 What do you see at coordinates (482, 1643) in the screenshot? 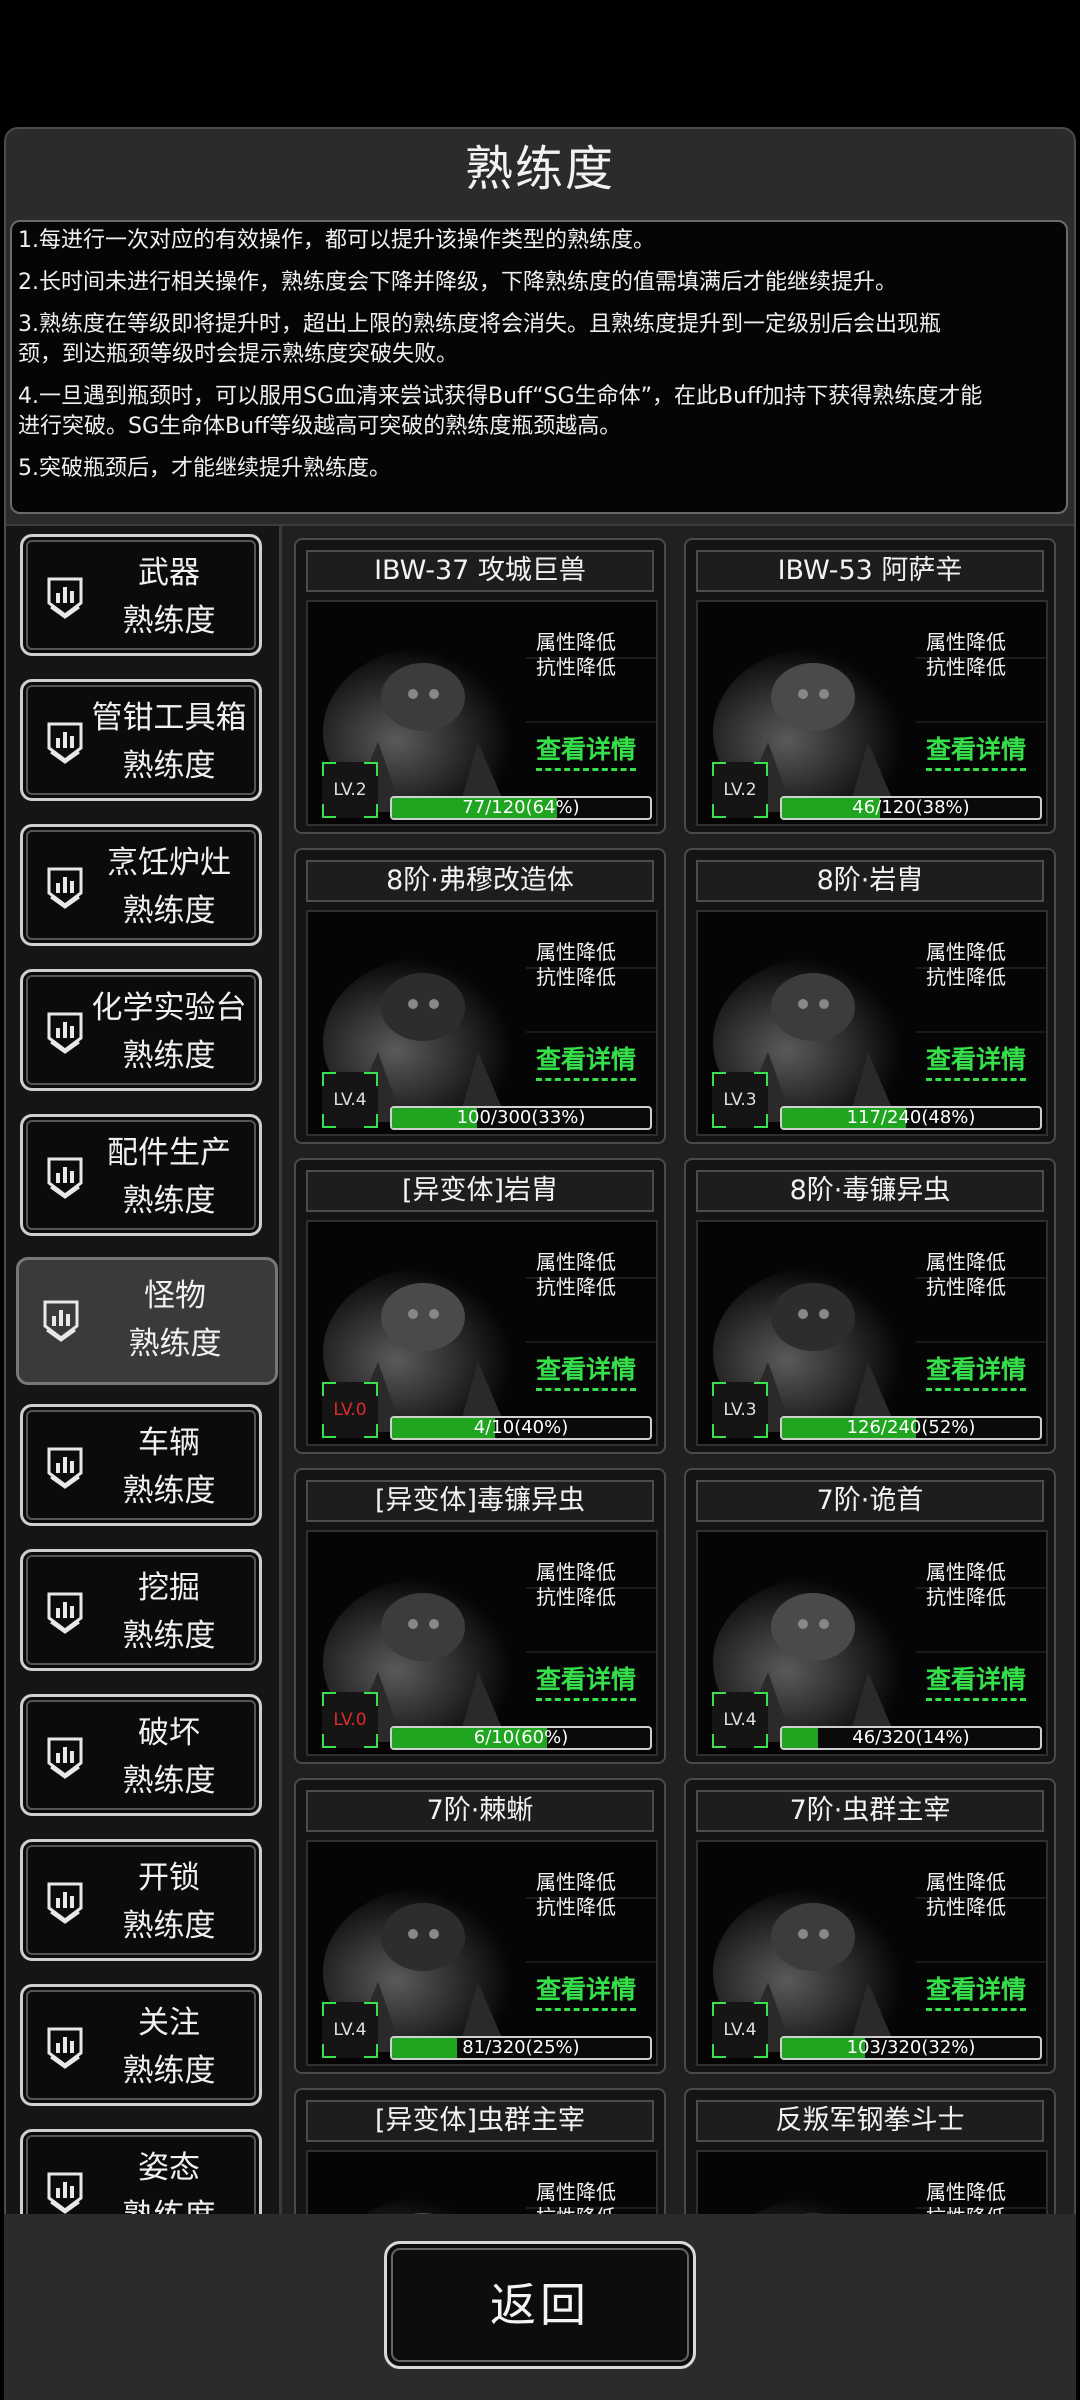
I see `monster-portrait: 属性降低 抗性降低查看详情 LV.0 6/10(60%)` at bounding box center [482, 1643].